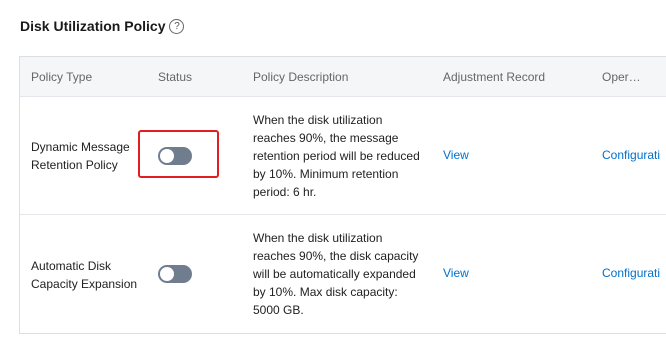 The height and width of the screenshot is (340, 666). What do you see at coordinates (71, 266) in the screenshot?
I see `policy-type-line: Automatic Disk` at bounding box center [71, 266].